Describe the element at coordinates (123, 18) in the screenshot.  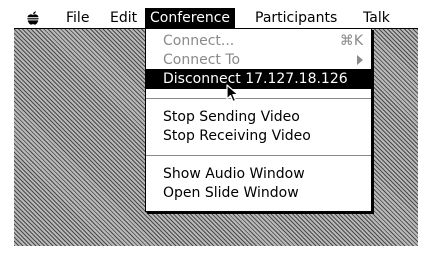
I see `menu-edit: Edit` at that location.